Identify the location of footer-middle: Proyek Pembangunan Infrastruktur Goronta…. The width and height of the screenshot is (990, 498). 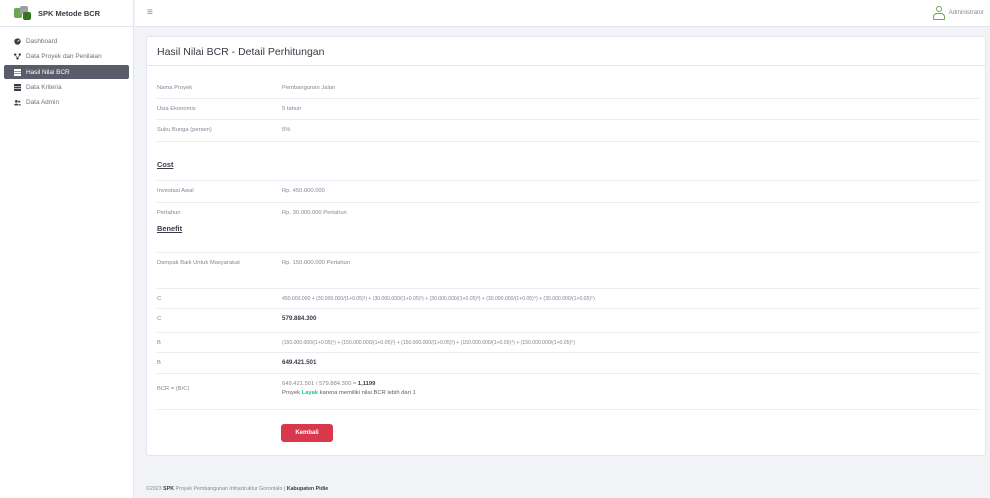
(230, 489).